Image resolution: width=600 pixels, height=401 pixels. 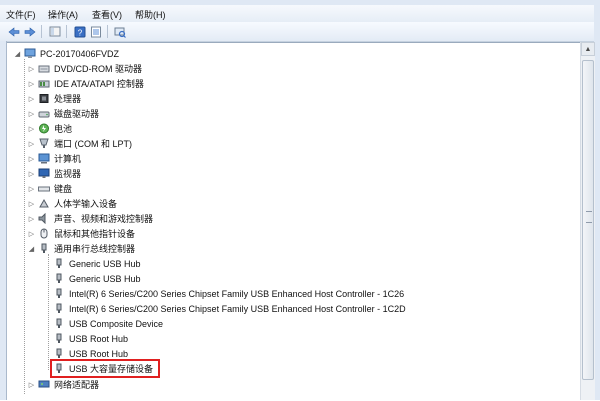 What do you see at coordinates (44, 218) in the screenshot?
I see `sound-icon` at bounding box center [44, 218].